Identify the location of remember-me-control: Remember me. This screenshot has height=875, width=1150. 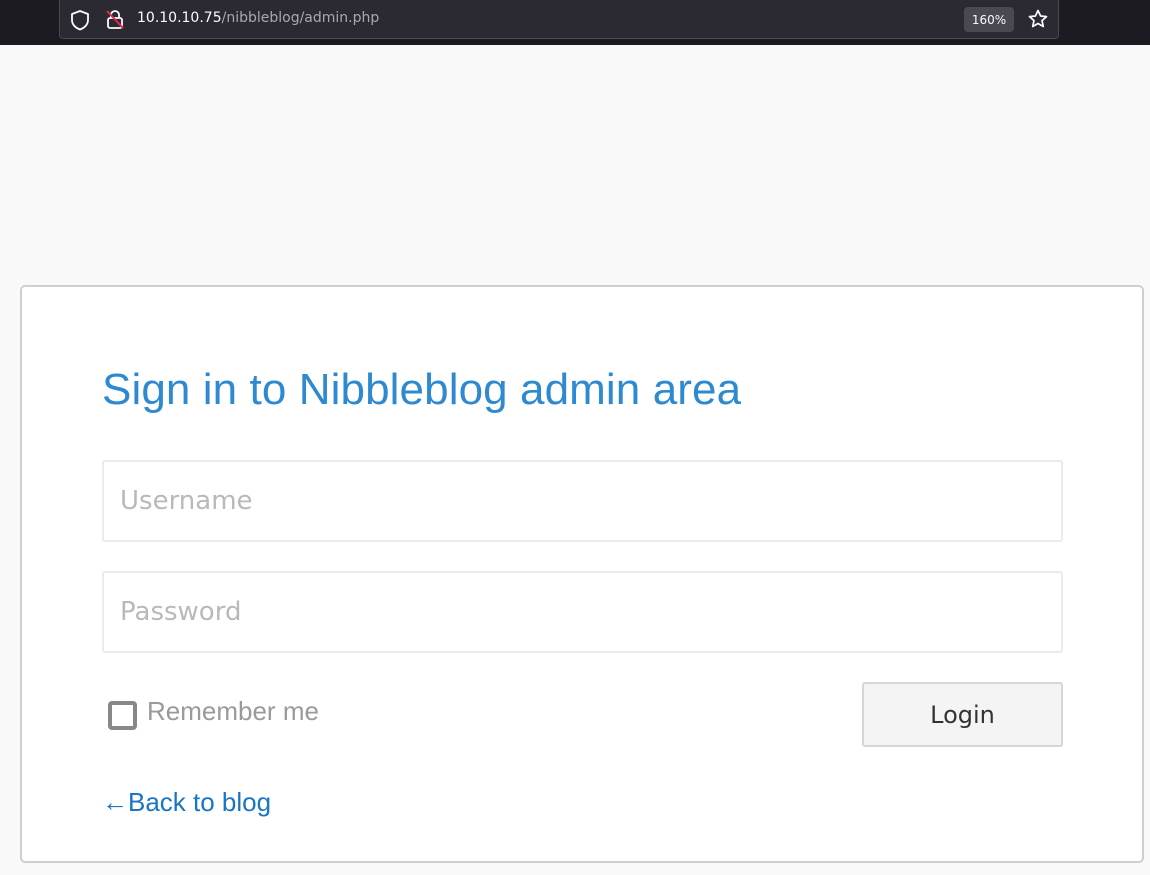
(213, 711).